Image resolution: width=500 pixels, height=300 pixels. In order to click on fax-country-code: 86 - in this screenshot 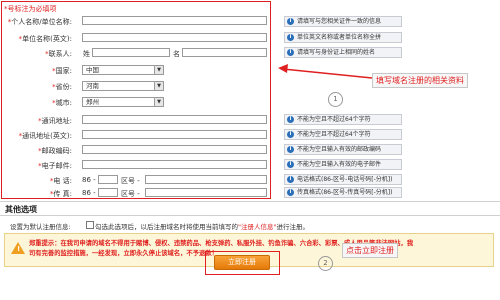, I will do `click(89, 193)`.